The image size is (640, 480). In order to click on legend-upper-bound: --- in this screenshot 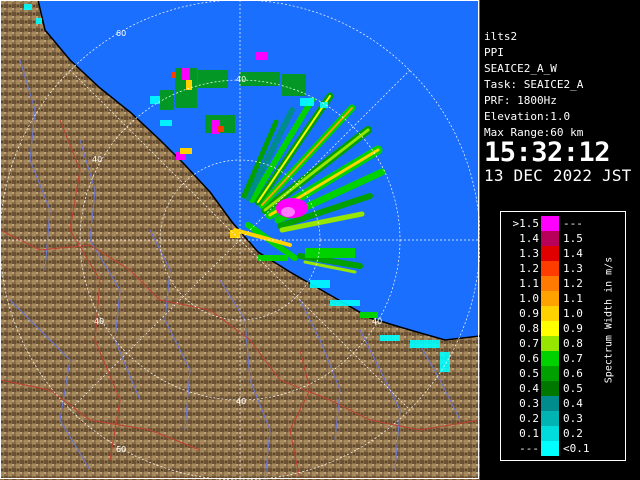, I will do `click(573, 223)`.